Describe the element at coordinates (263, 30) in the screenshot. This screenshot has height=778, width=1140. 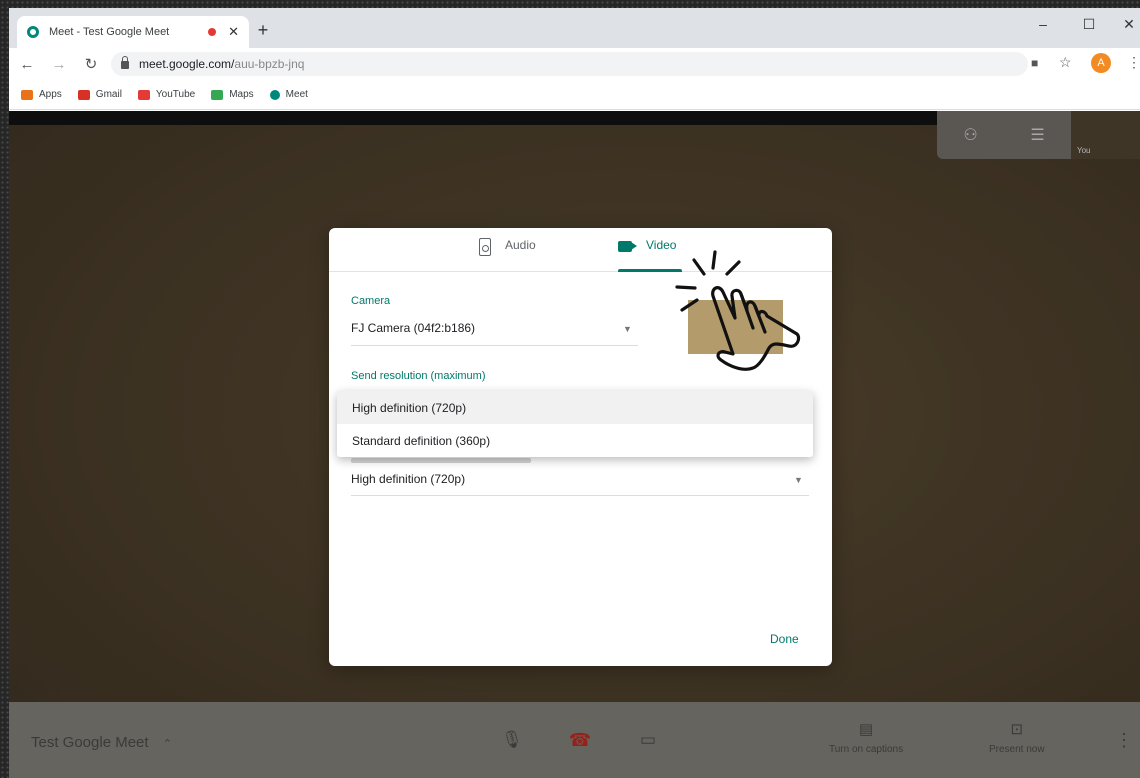
I see `new-tab-button: +` at that location.